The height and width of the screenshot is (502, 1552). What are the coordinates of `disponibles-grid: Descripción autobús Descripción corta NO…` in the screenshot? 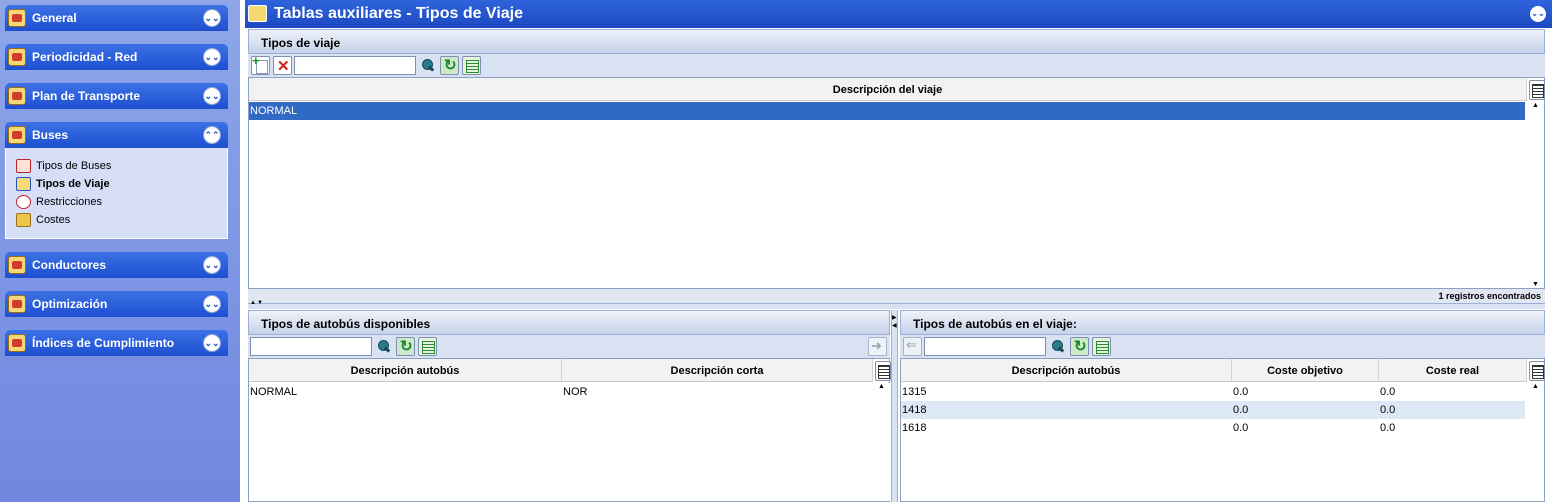 It's located at (569, 430).